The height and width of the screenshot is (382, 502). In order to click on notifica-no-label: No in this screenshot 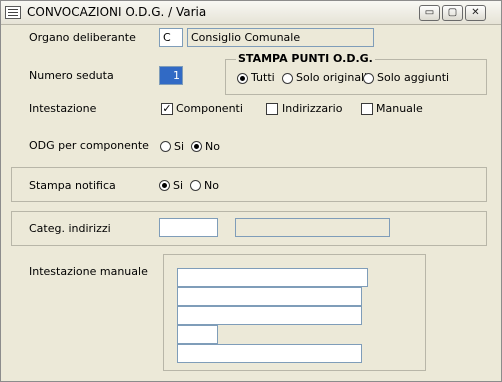, I will do `click(211, 185)`.